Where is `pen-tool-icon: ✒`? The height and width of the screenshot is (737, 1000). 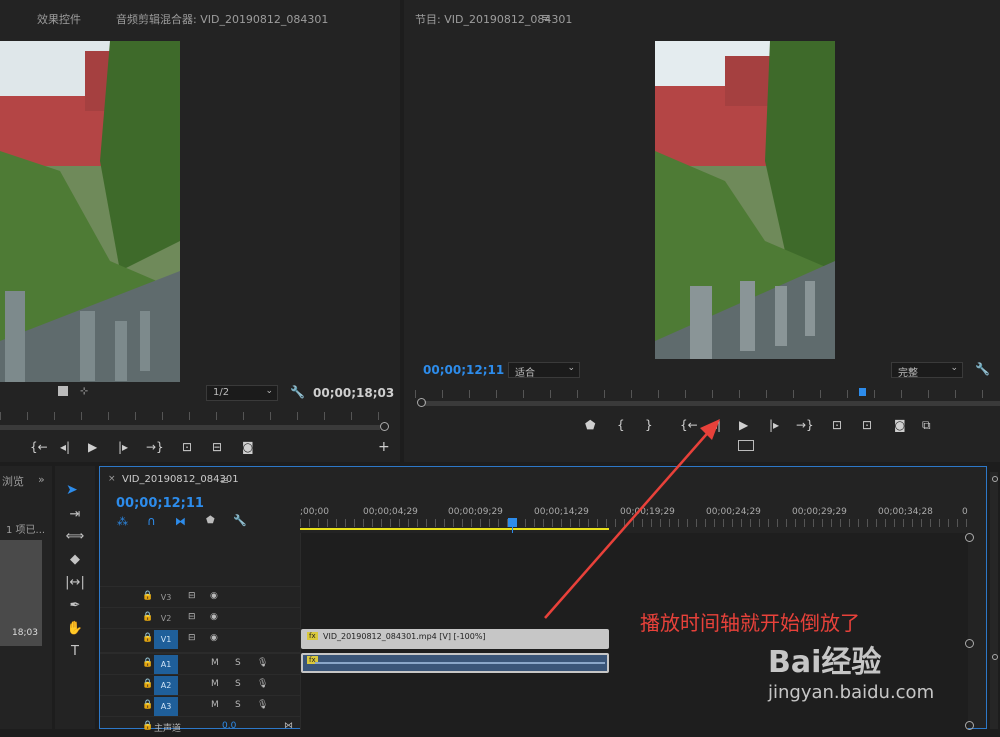
pen-tool-icon: ✒ is located at coordinates (75, 605).